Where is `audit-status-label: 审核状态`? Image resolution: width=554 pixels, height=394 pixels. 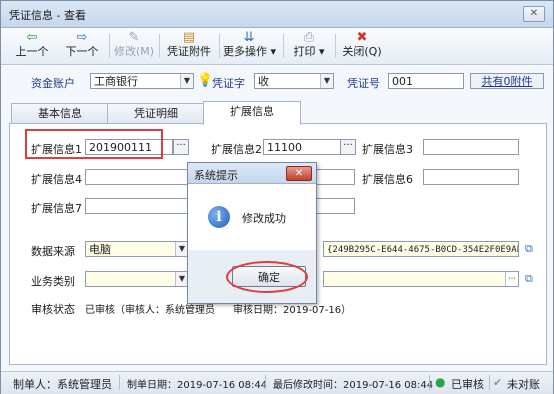
audit-status-label: 审核状态 is located at coordinates (53, 309).